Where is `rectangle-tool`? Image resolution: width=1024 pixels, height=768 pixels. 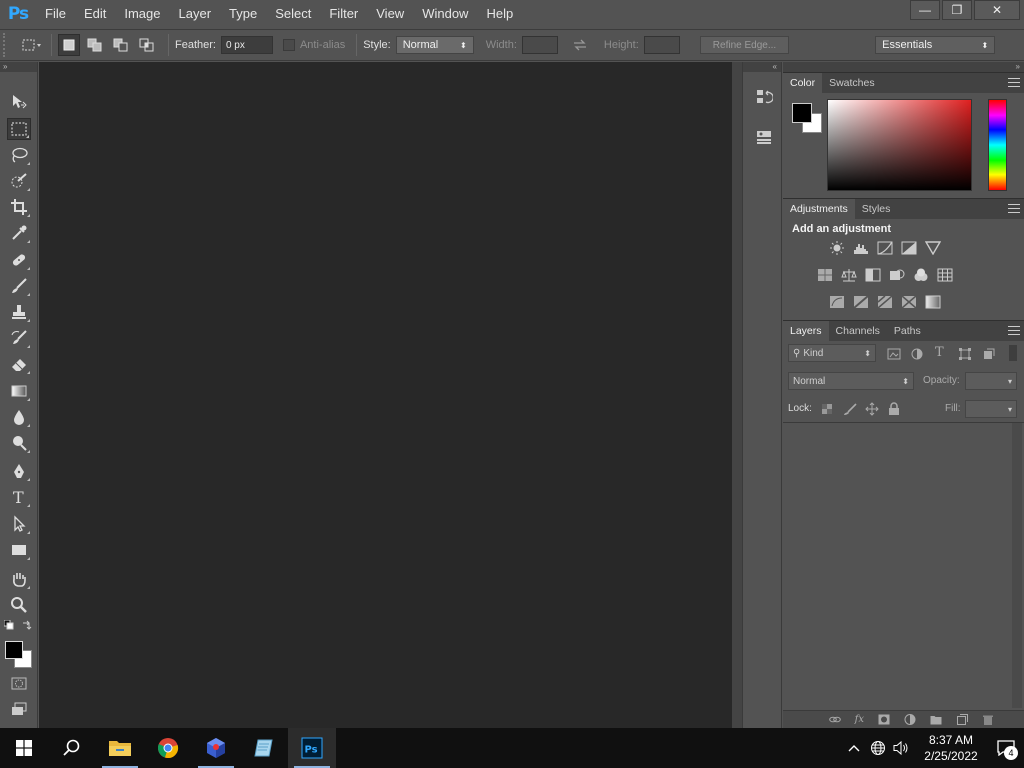 rectangle-tool is located at coordinates (19, 550).